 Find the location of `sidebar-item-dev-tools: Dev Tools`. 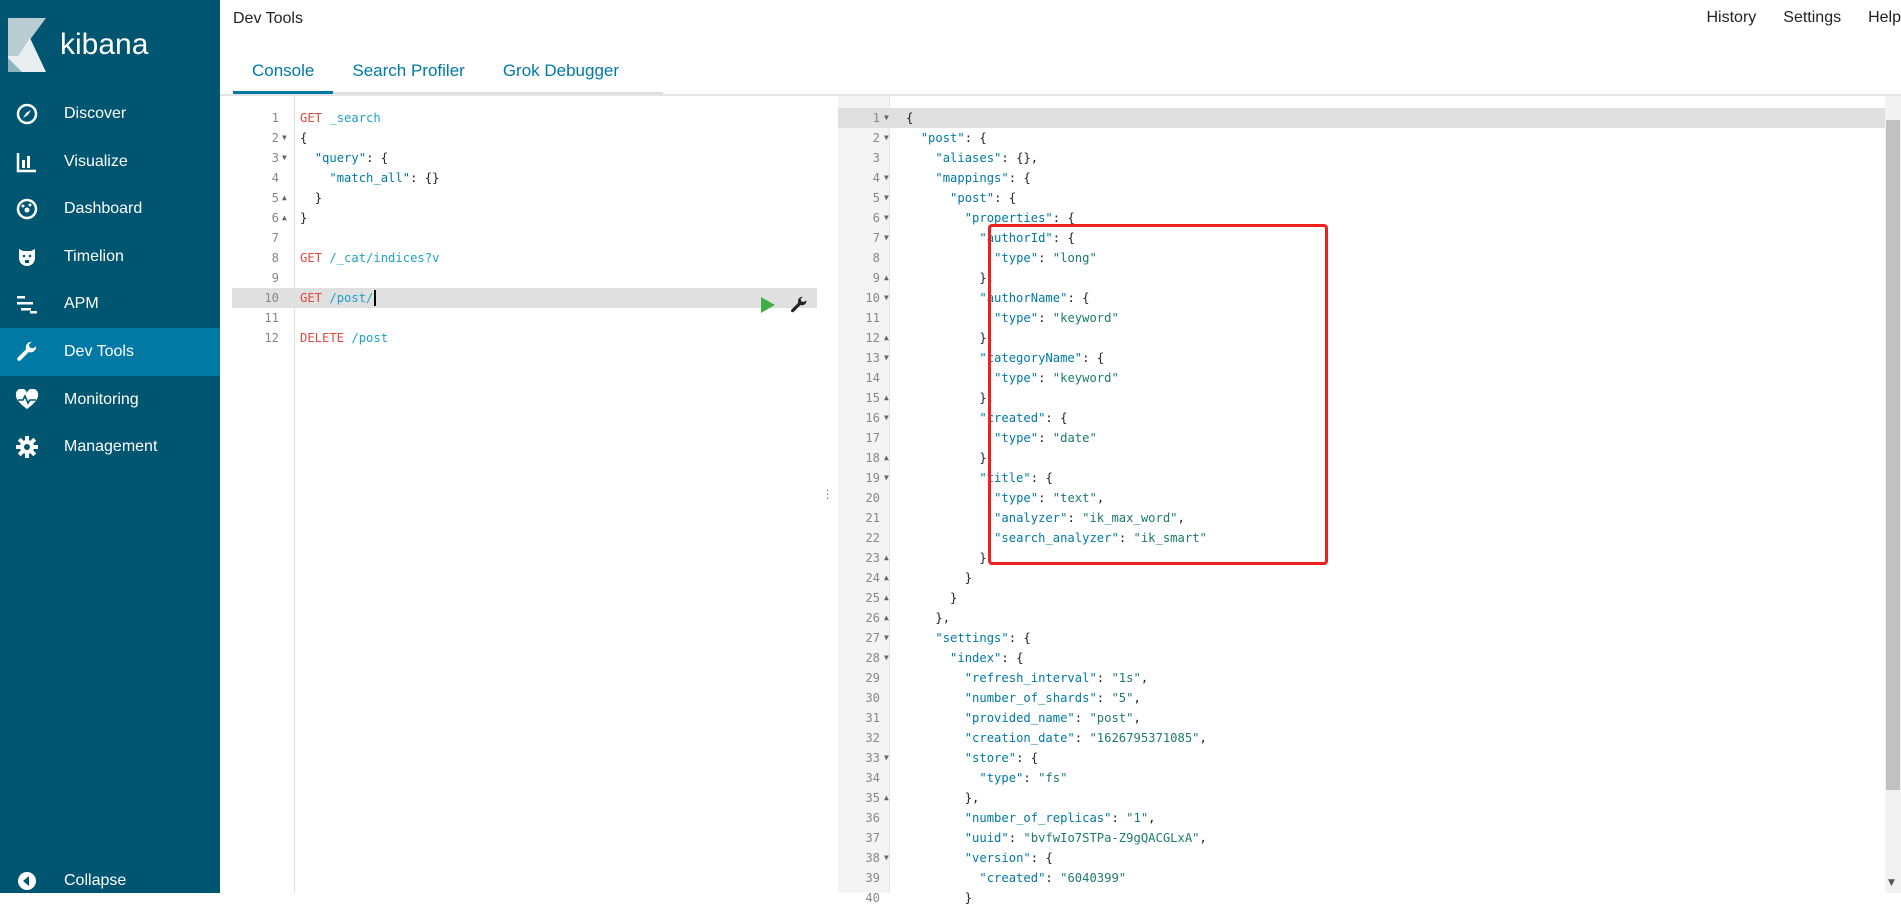

sidebar-item-dev-tools: Dev Tools is located at coordinates (110, 352).